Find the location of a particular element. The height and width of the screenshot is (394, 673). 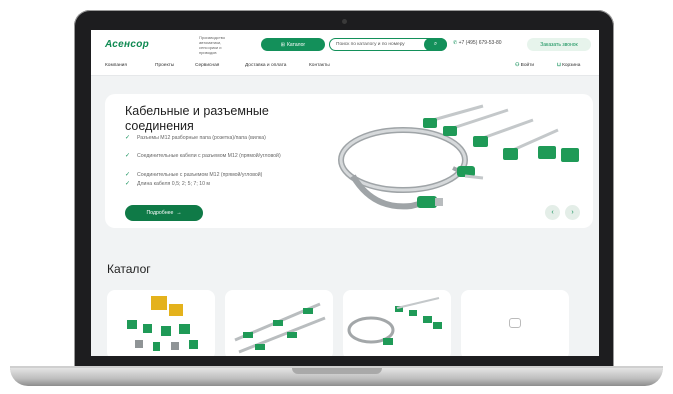

more-button: Подробнее → is located at coordinates (164, 213).